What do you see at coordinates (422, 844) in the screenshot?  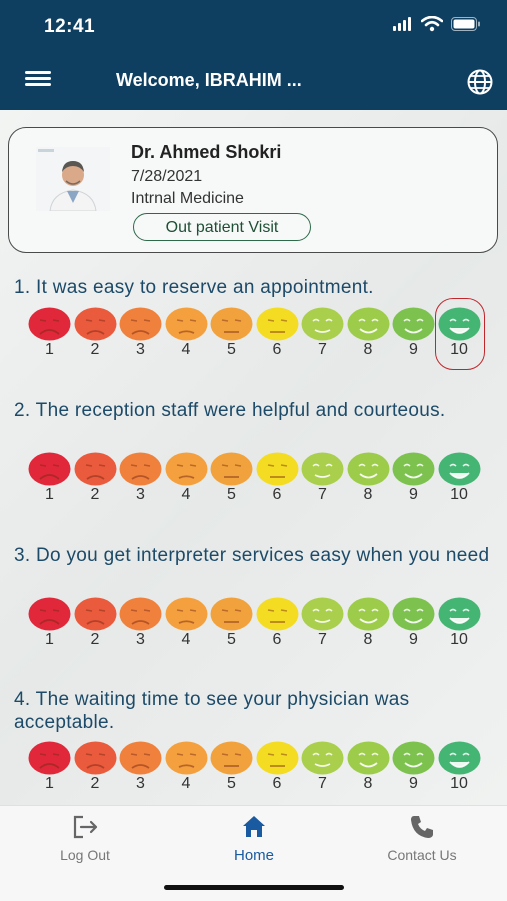 I see `tab-contact-us: Contact Us` at bounding box center [422, 844].